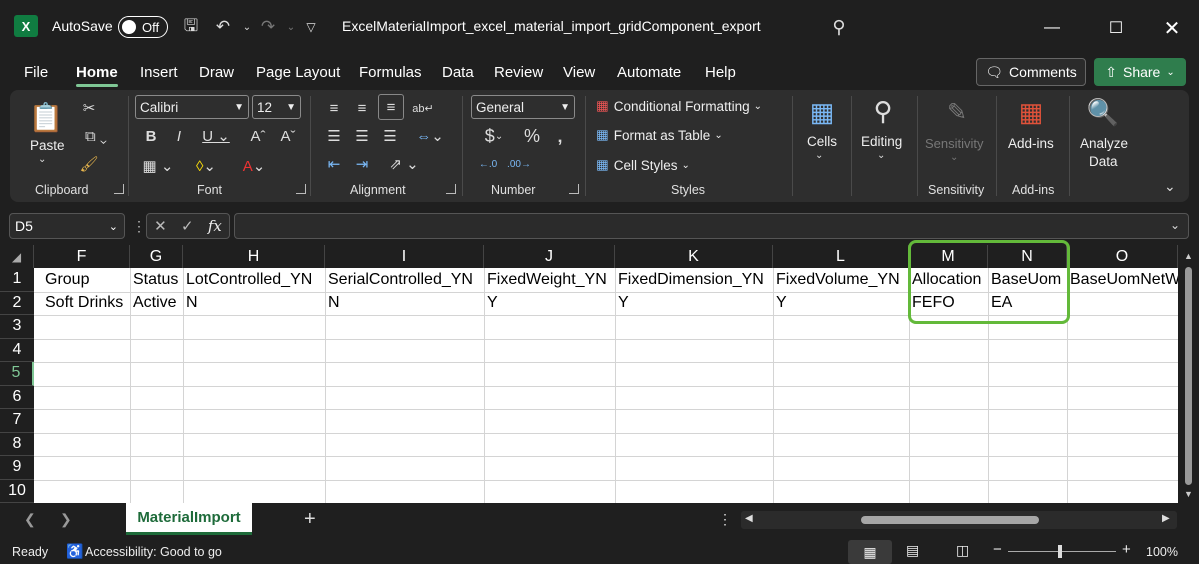 The image size is (1199, 564). I want to click on add-sheet-button: +, so click(310, 519).